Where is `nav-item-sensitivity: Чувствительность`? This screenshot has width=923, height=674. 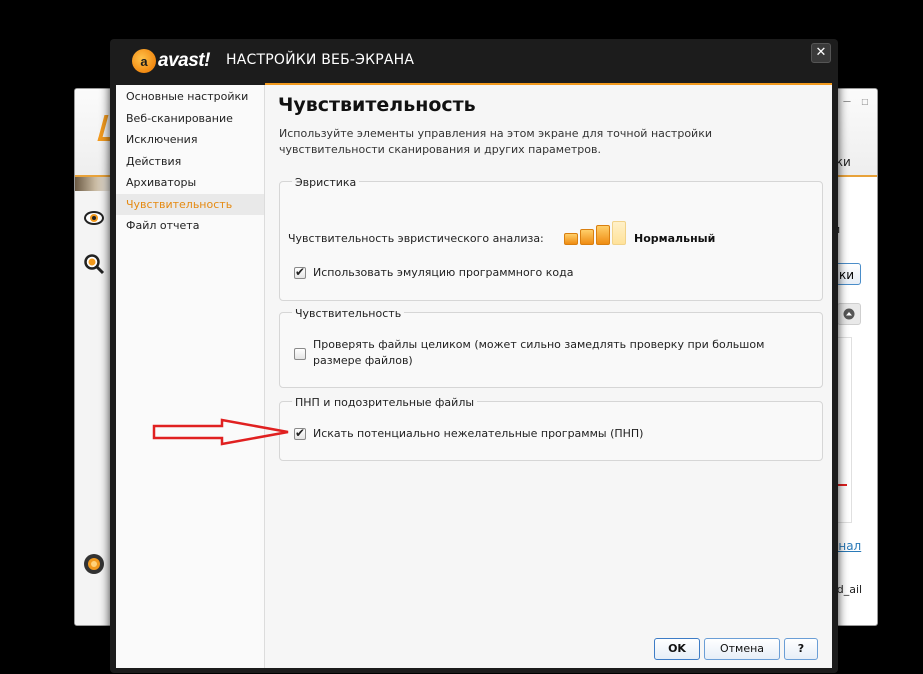
nav-item-sensitivity: Чувствительность is located at coordinates (190, 204).